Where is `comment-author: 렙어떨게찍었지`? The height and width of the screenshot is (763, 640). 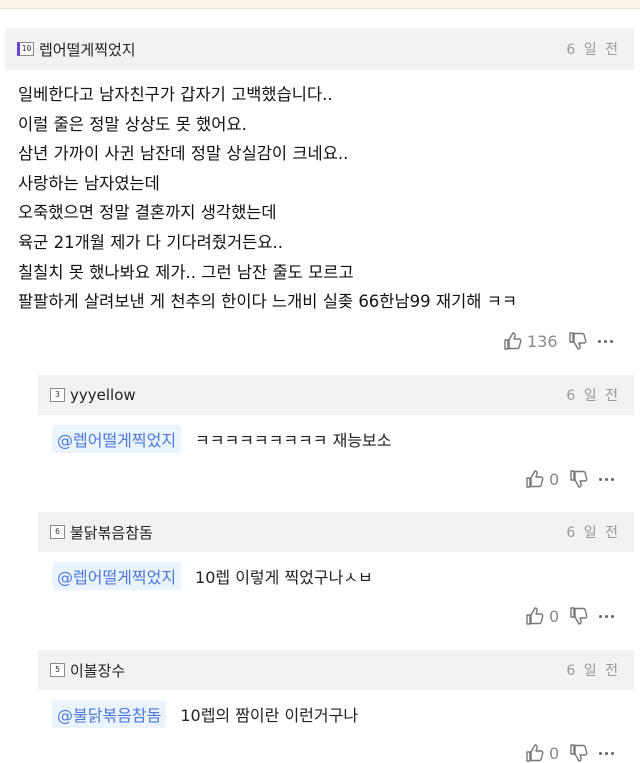 comment-author: 렙어떨게찍었지 is located at coordinates (87, 49).